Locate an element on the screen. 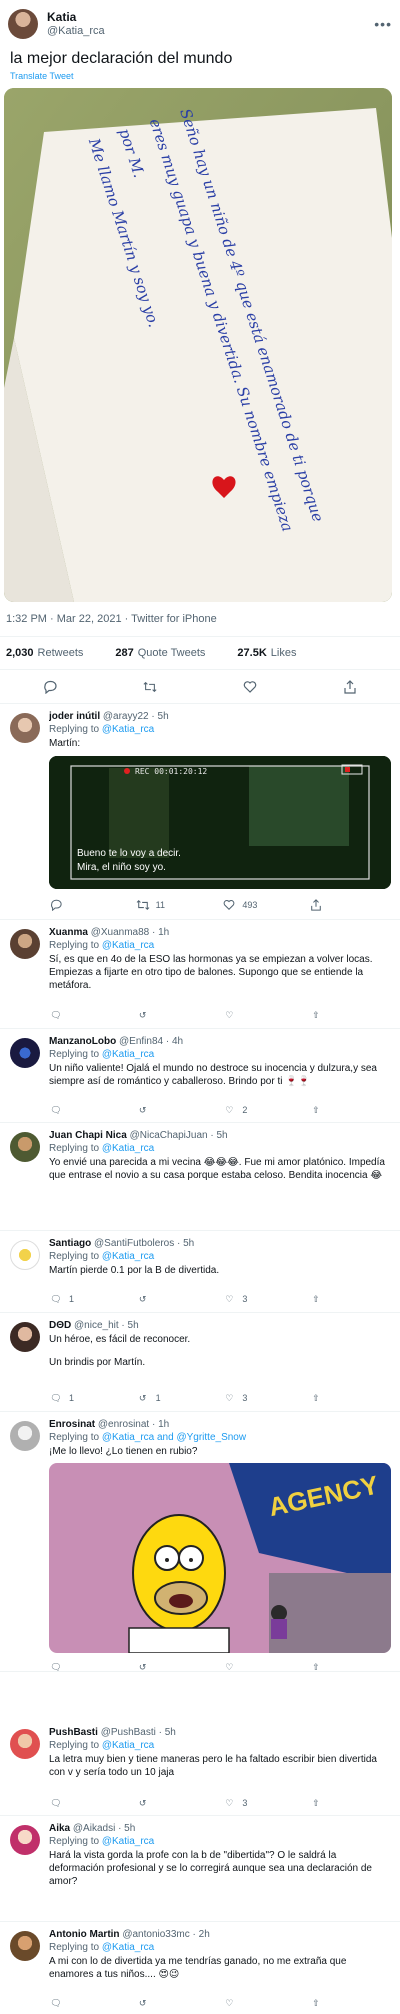 Image resolution: width=400 pixels, height=2014 pixels. reply-action-like: 493 is located at coordinates (247, 905).